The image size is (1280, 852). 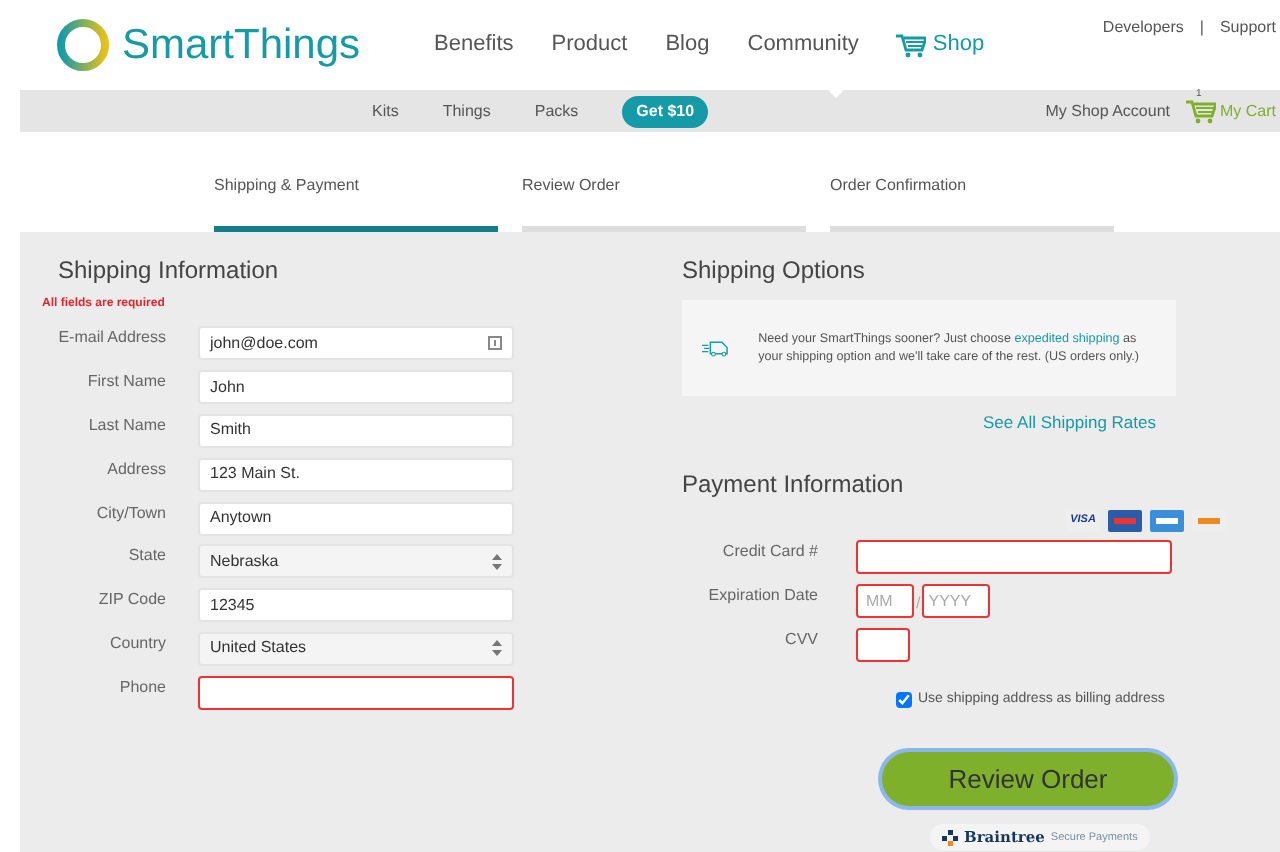 What do you see at coordinates (801, 639) in the screenshot?
I see `field-label: CVV` at bounding box center [801, 639].